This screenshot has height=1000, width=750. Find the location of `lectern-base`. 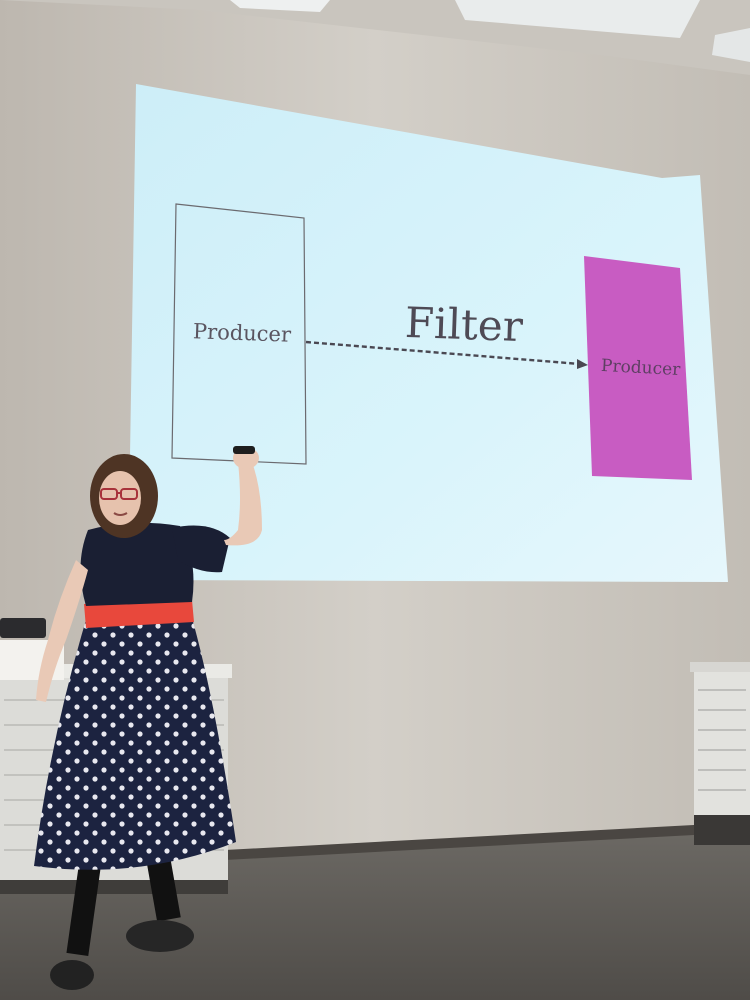

lectern-base is located at coordinates (114, 887).